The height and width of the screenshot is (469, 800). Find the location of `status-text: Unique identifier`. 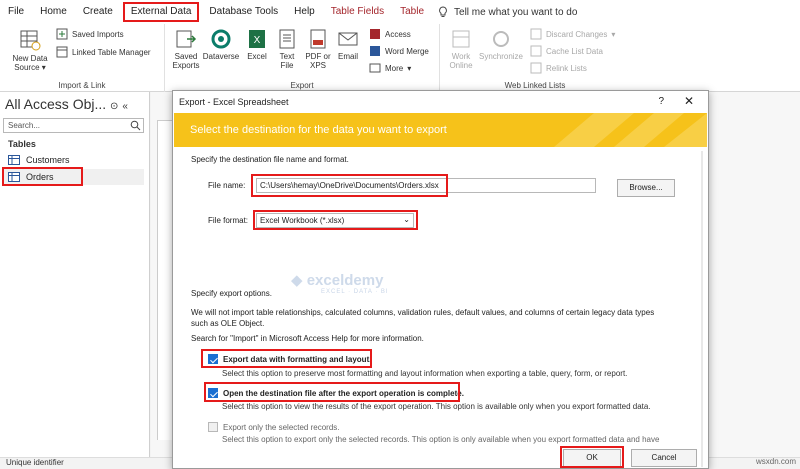

status-text: Unique identifier is located at coordinates (35, 462).